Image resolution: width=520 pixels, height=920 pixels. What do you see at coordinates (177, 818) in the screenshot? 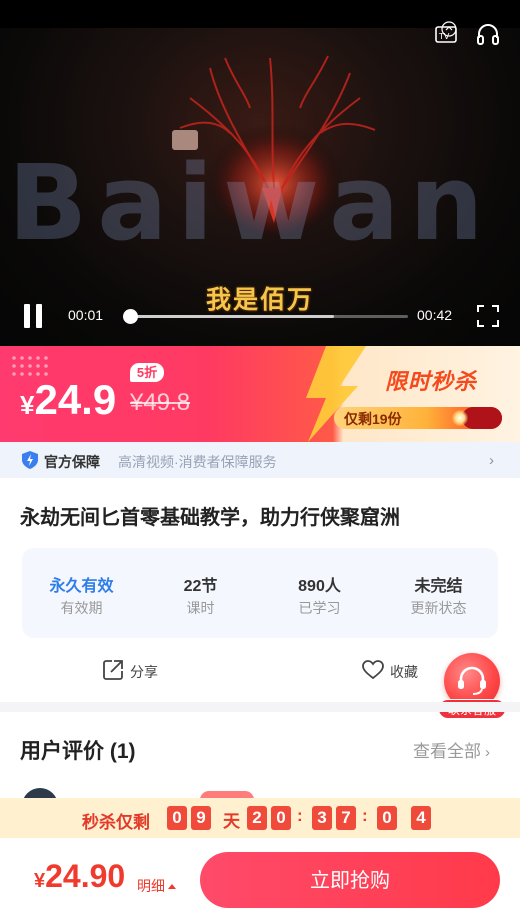
I see `countdown-day-digit: 0` at bounding box center [177, 818].